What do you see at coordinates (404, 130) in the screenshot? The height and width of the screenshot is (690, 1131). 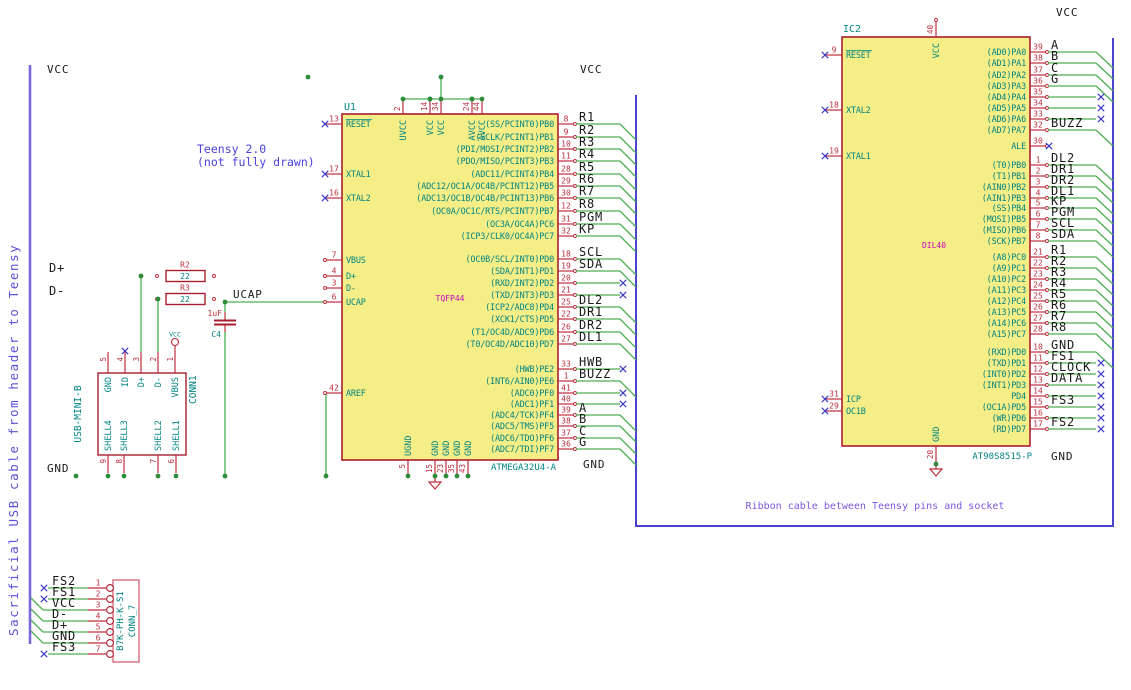 I see `pin-name-uvcc: UVCC` at bounding box center [404, 130].